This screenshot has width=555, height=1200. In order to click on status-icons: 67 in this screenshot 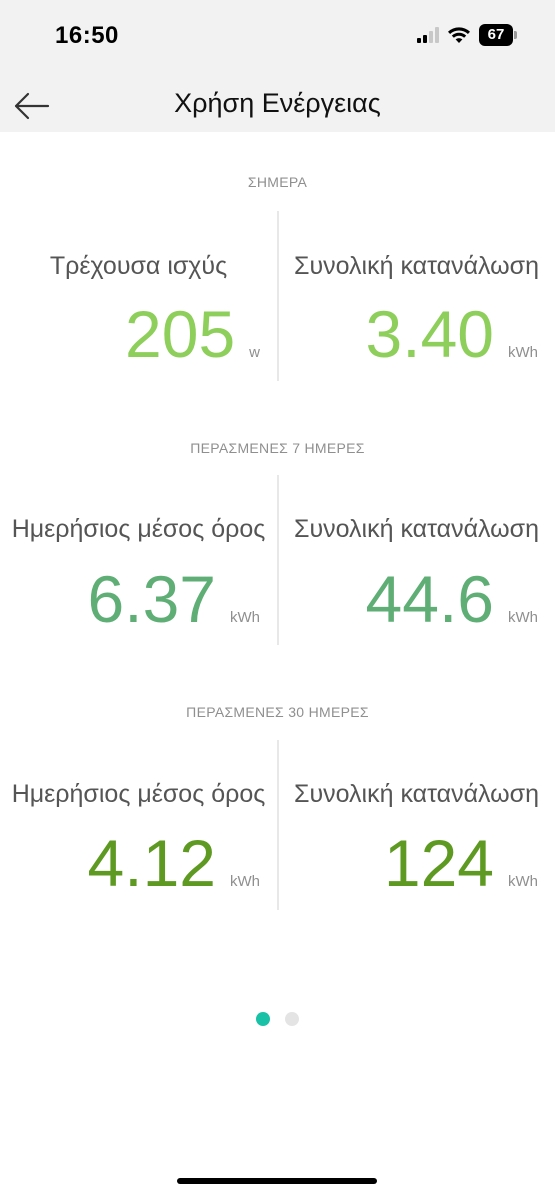, I will do `click(467, 35)`.